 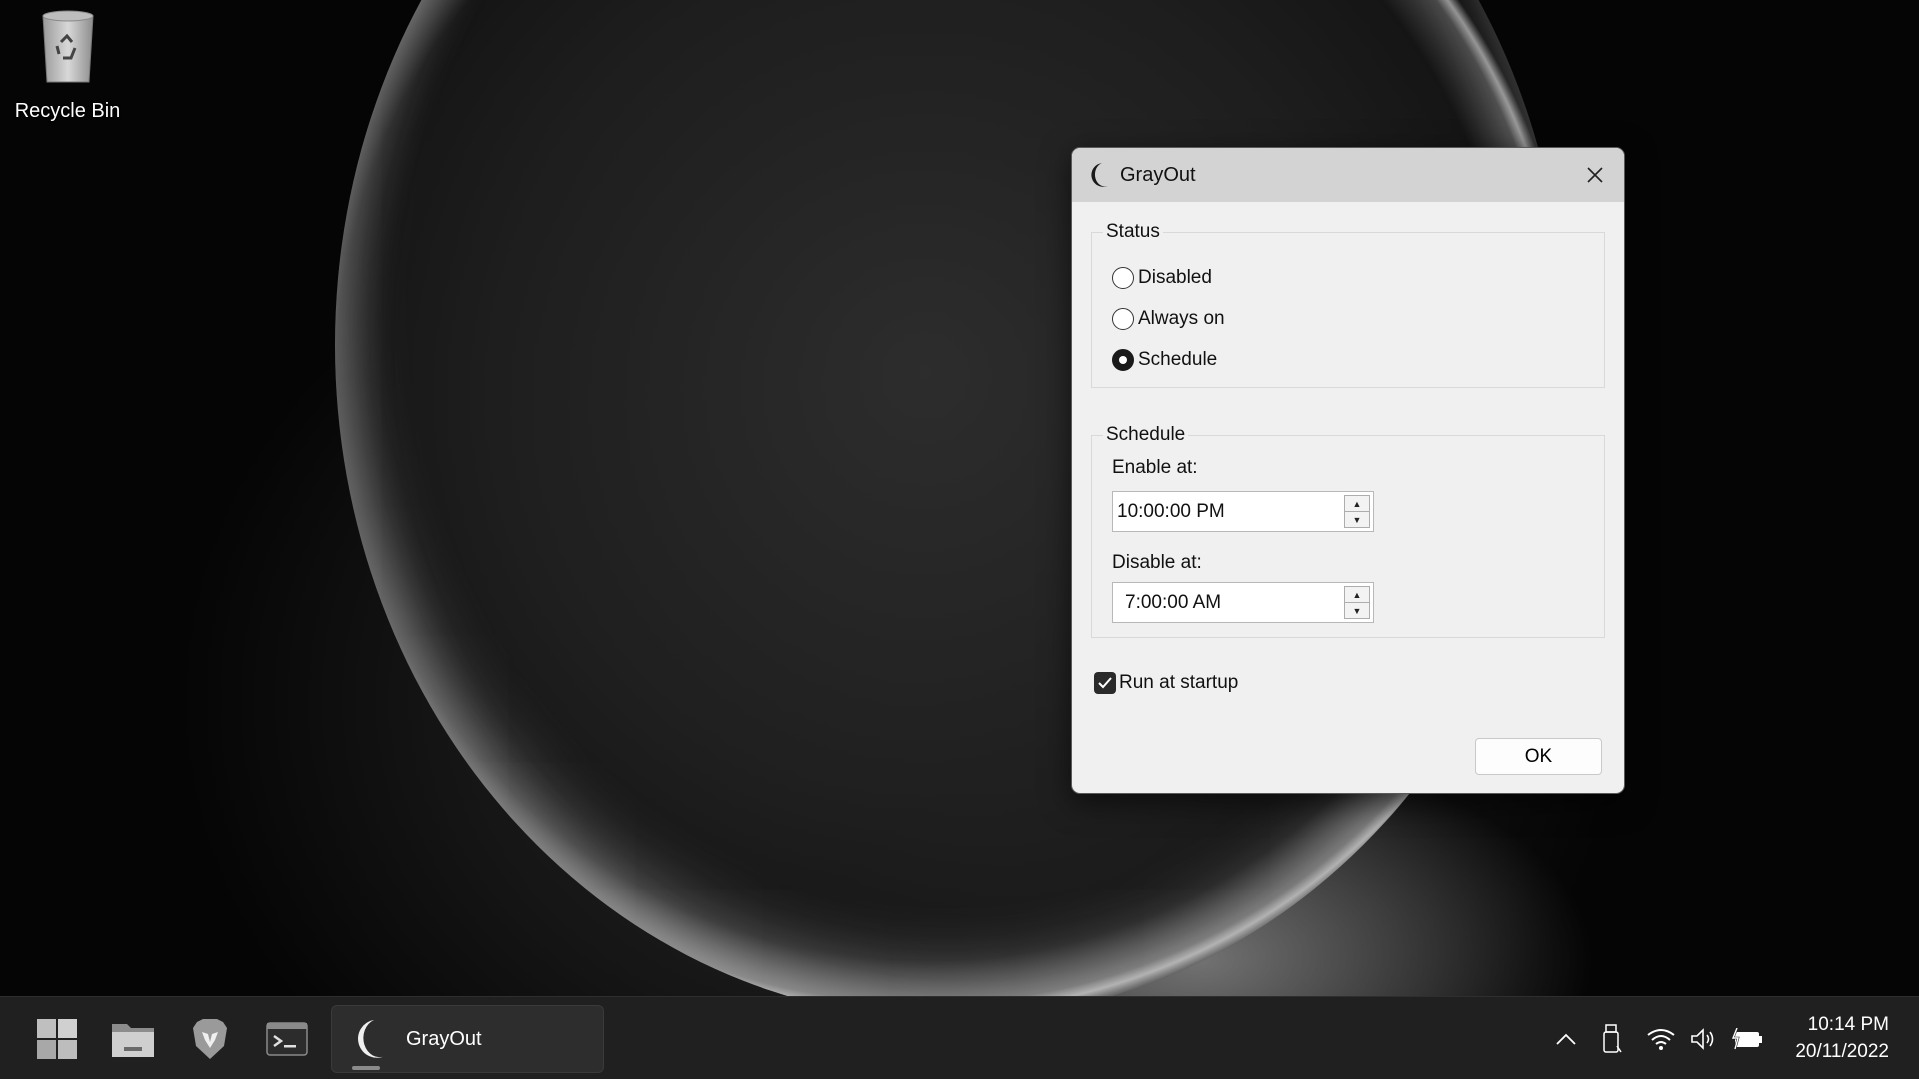 I want to click on disable-at-time-picker: 7:00:00 AM ▲ ▼, so click(x=1243, y=602).